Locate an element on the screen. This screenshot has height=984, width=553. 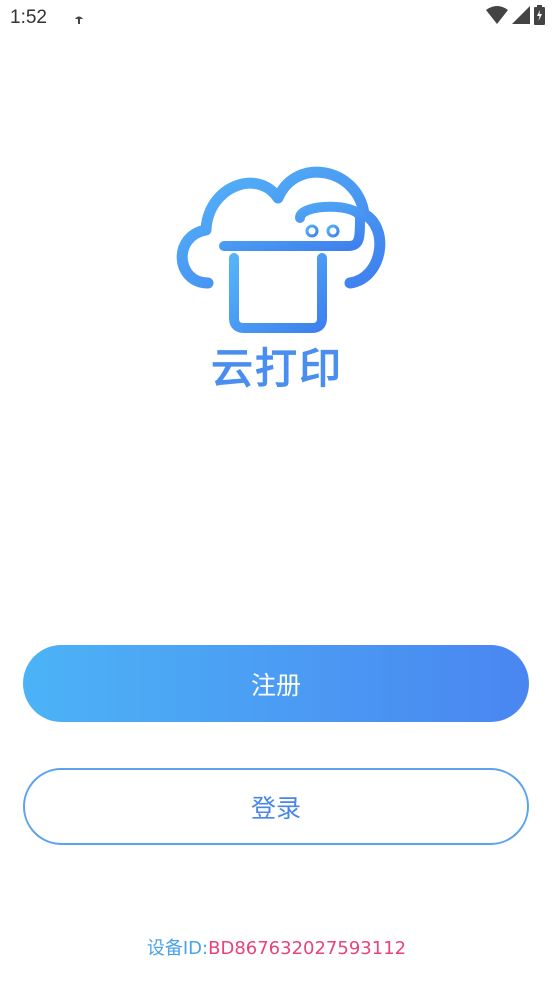
device-id-value: BD867632027593112 is located at coordinates (307, 948).